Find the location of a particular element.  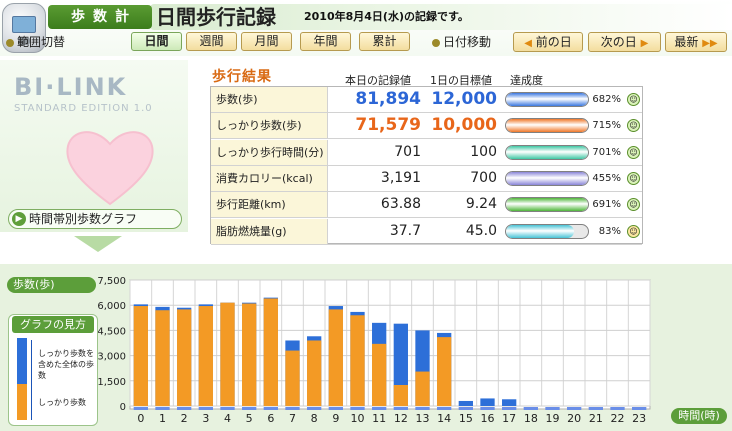

x-tick-label: 17 is located at coordinates (509, 418).